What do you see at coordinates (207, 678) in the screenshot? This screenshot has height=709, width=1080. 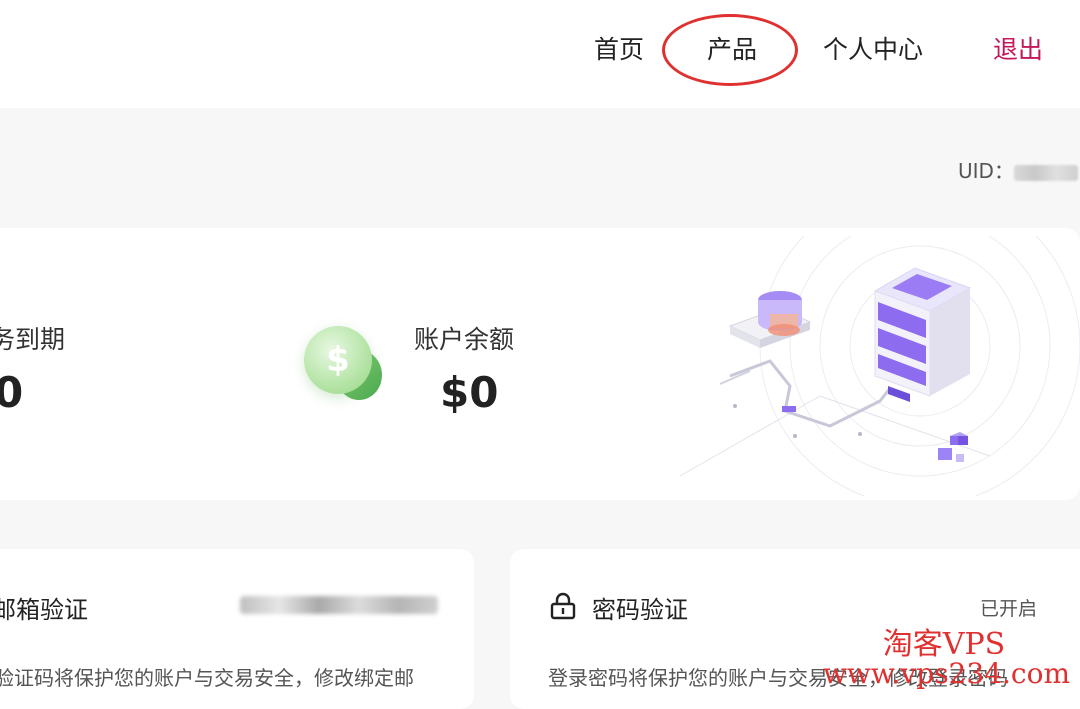 I see `email-verification-description: 验证码将保护您的账户与交易安全，修改绑定邮` at bounding box center [207, 678].